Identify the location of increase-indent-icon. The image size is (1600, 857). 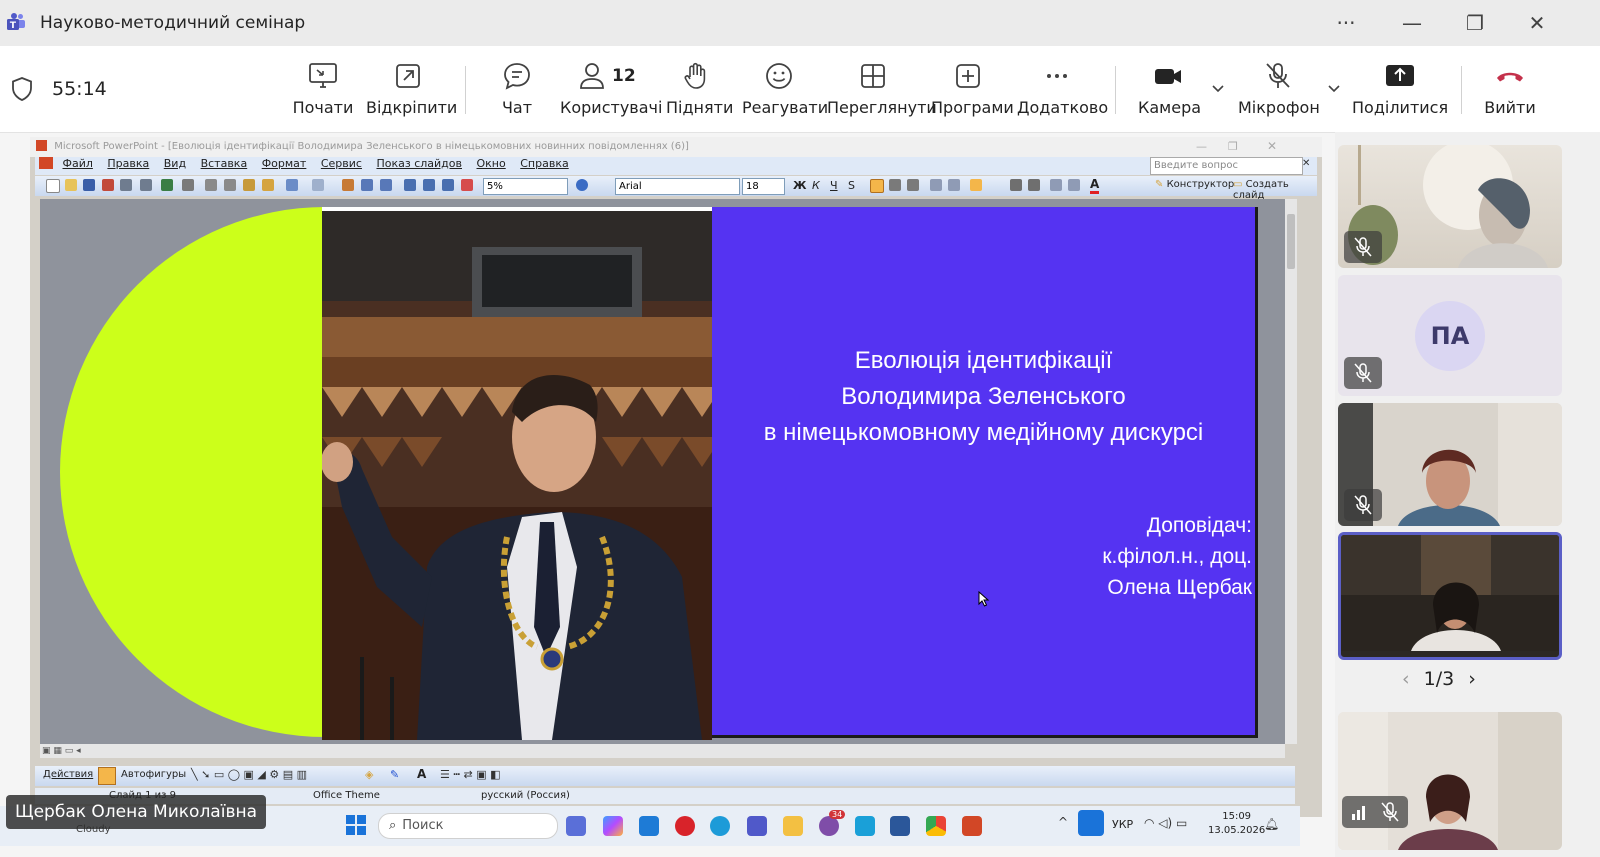
(1074, 185).